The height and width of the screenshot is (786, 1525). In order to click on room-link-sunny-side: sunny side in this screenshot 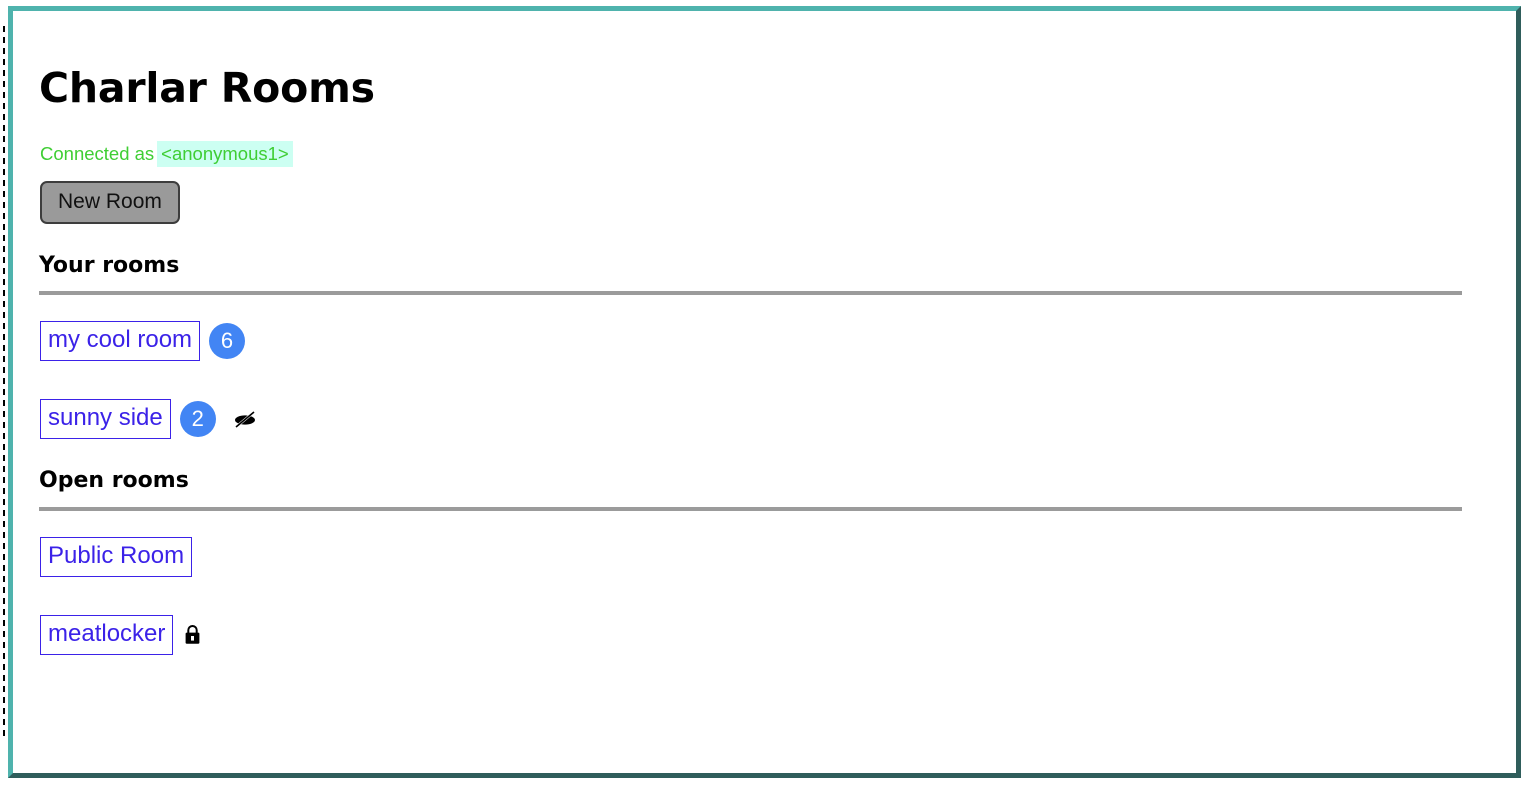, I will do `click(105, 419)`.